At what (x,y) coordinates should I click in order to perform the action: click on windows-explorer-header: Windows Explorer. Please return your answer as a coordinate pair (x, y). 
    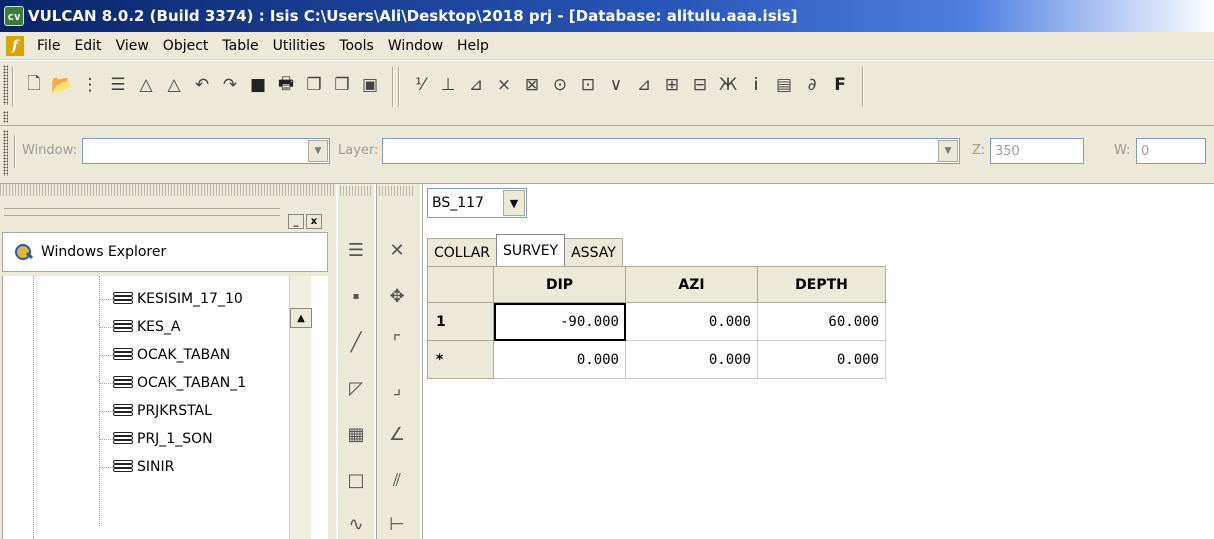
    Looking at the image, I should click on (165, 252).